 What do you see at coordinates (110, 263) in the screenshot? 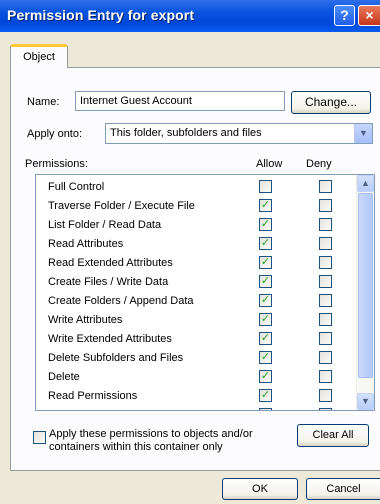
I see `permission-label: Read Extended Attributes` at bounding box center [110, 263].